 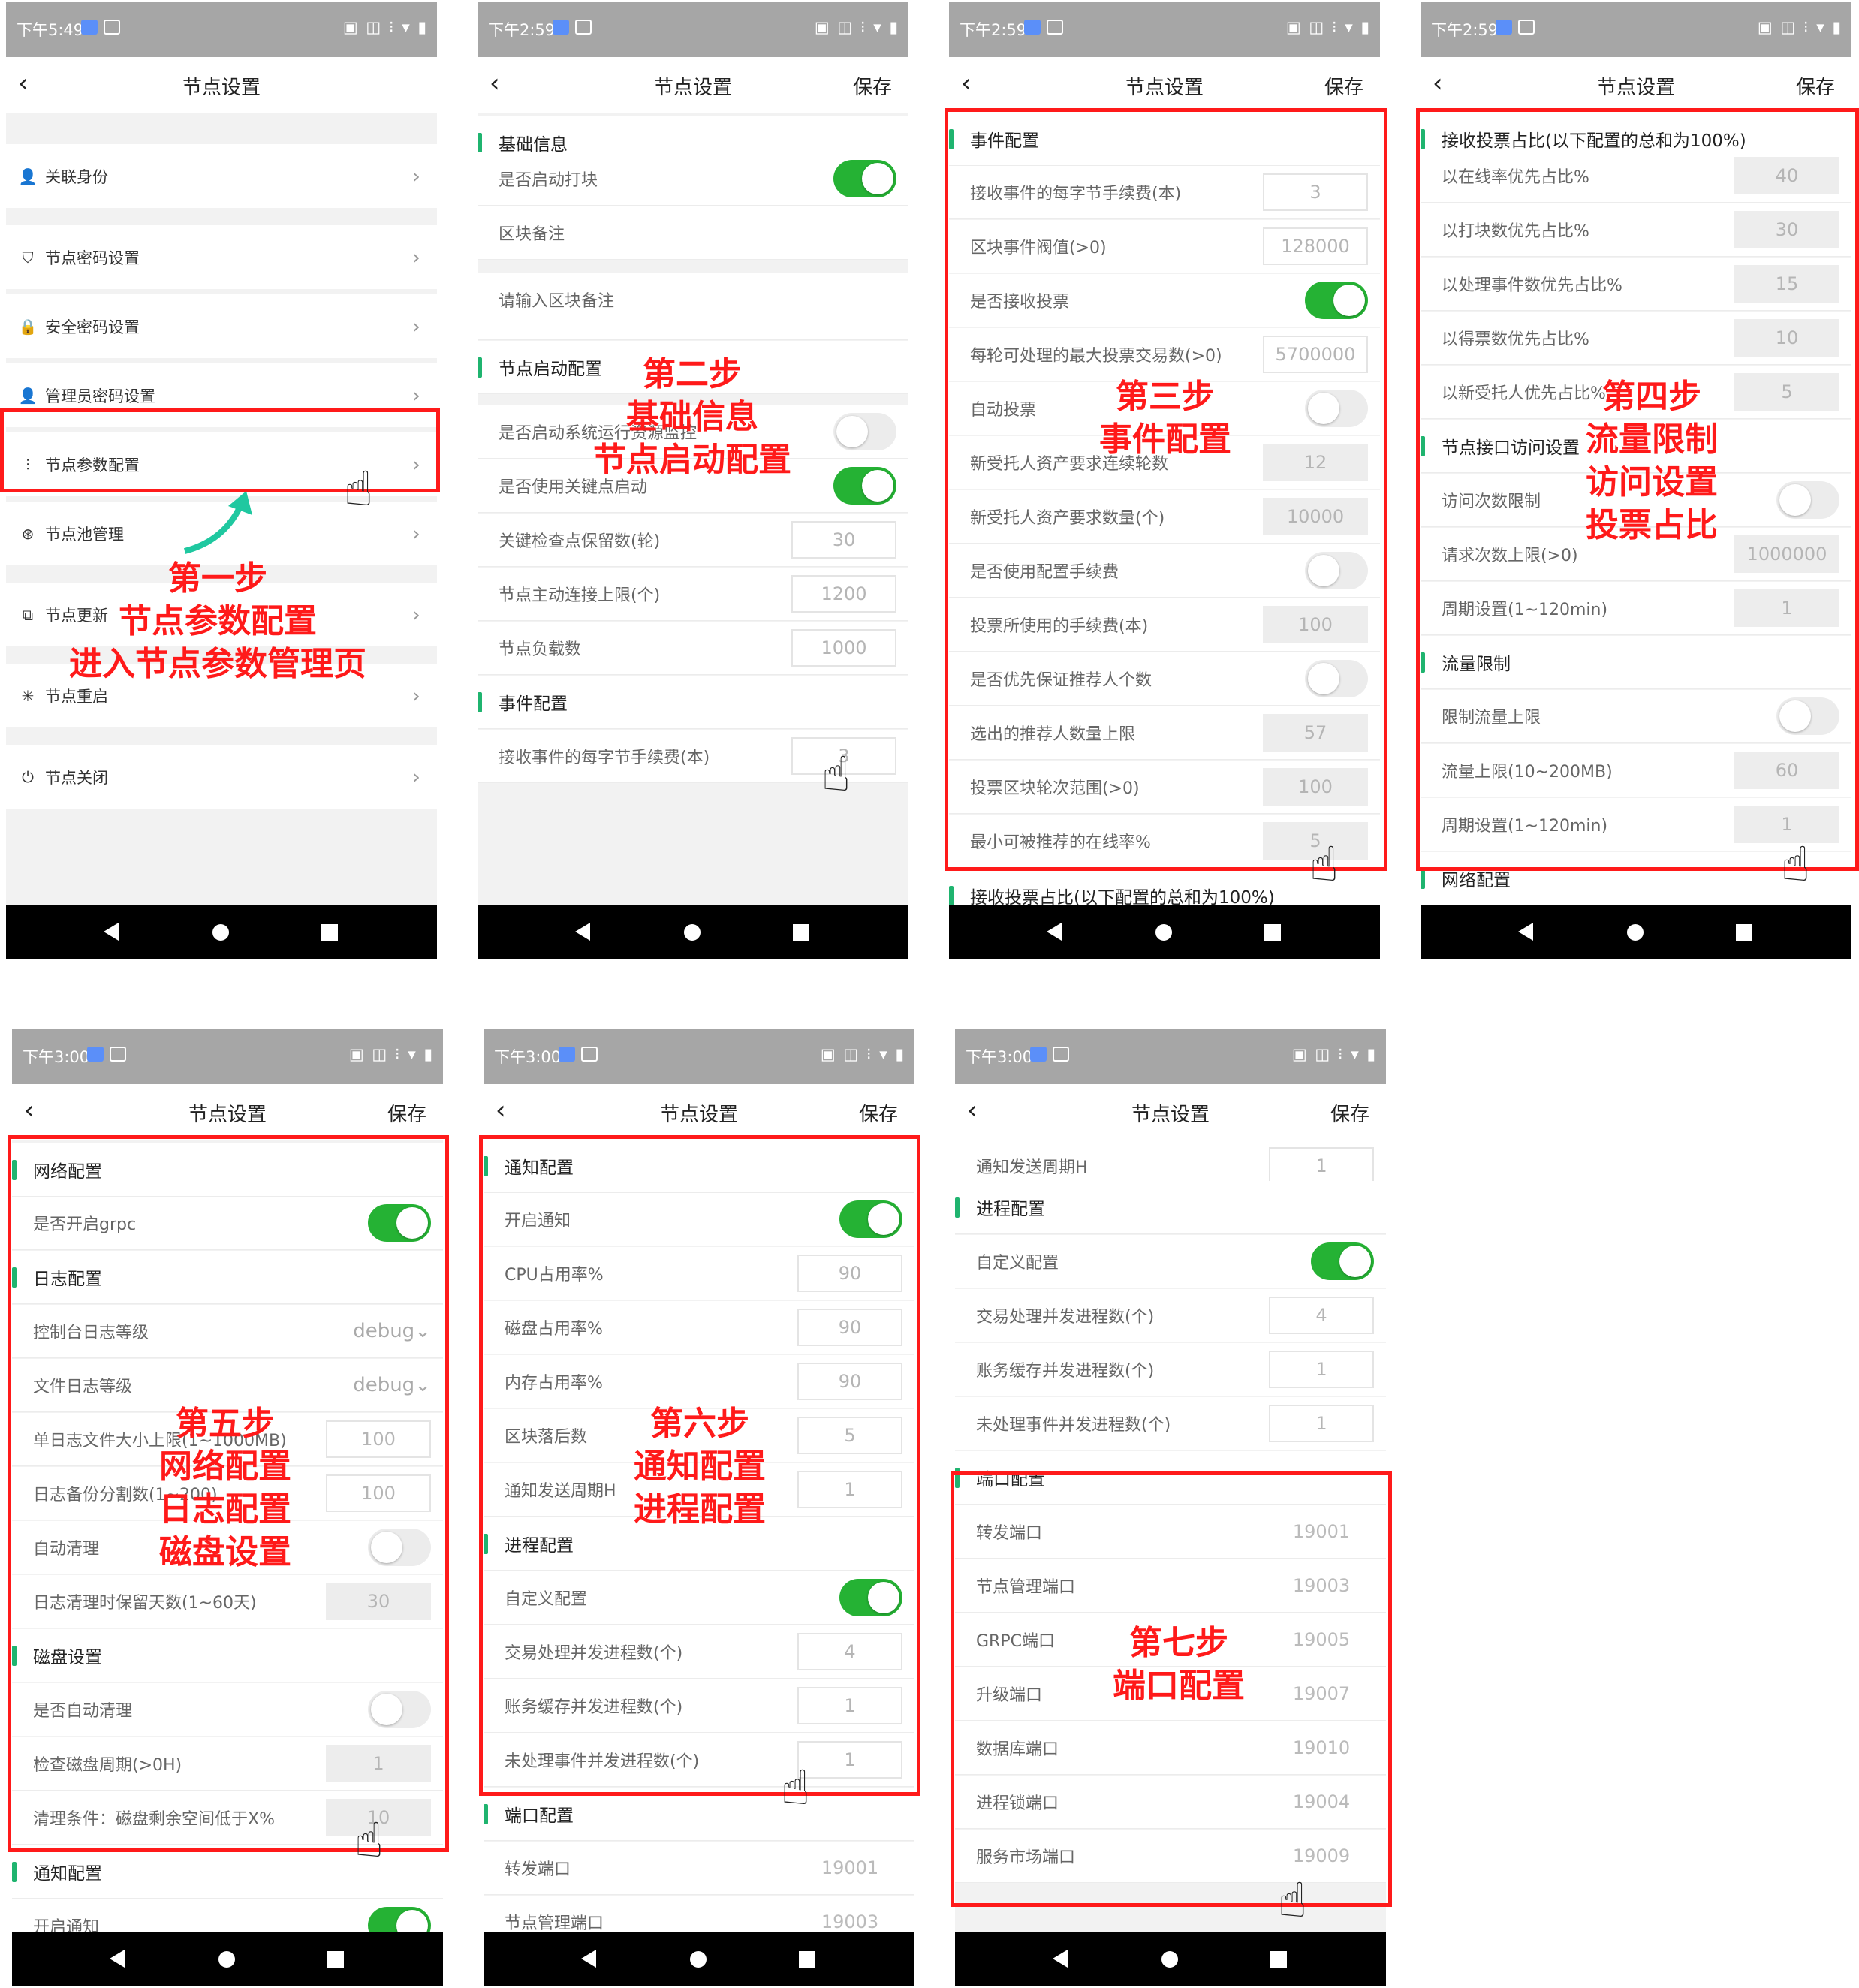 I want to click on menu-item: ⏻ 节点关闭 ›, so click(x=221, y=777).